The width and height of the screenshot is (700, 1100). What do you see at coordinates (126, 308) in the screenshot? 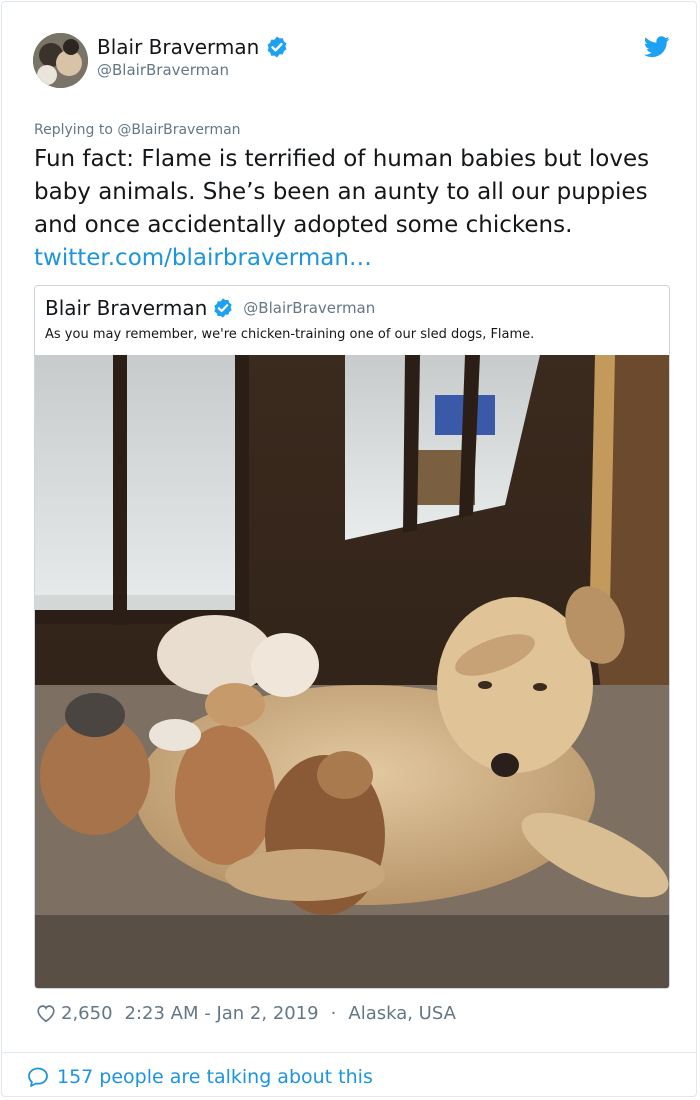
I see `quote-author-name: Blair Braverman` at bounding box center [126, 308].